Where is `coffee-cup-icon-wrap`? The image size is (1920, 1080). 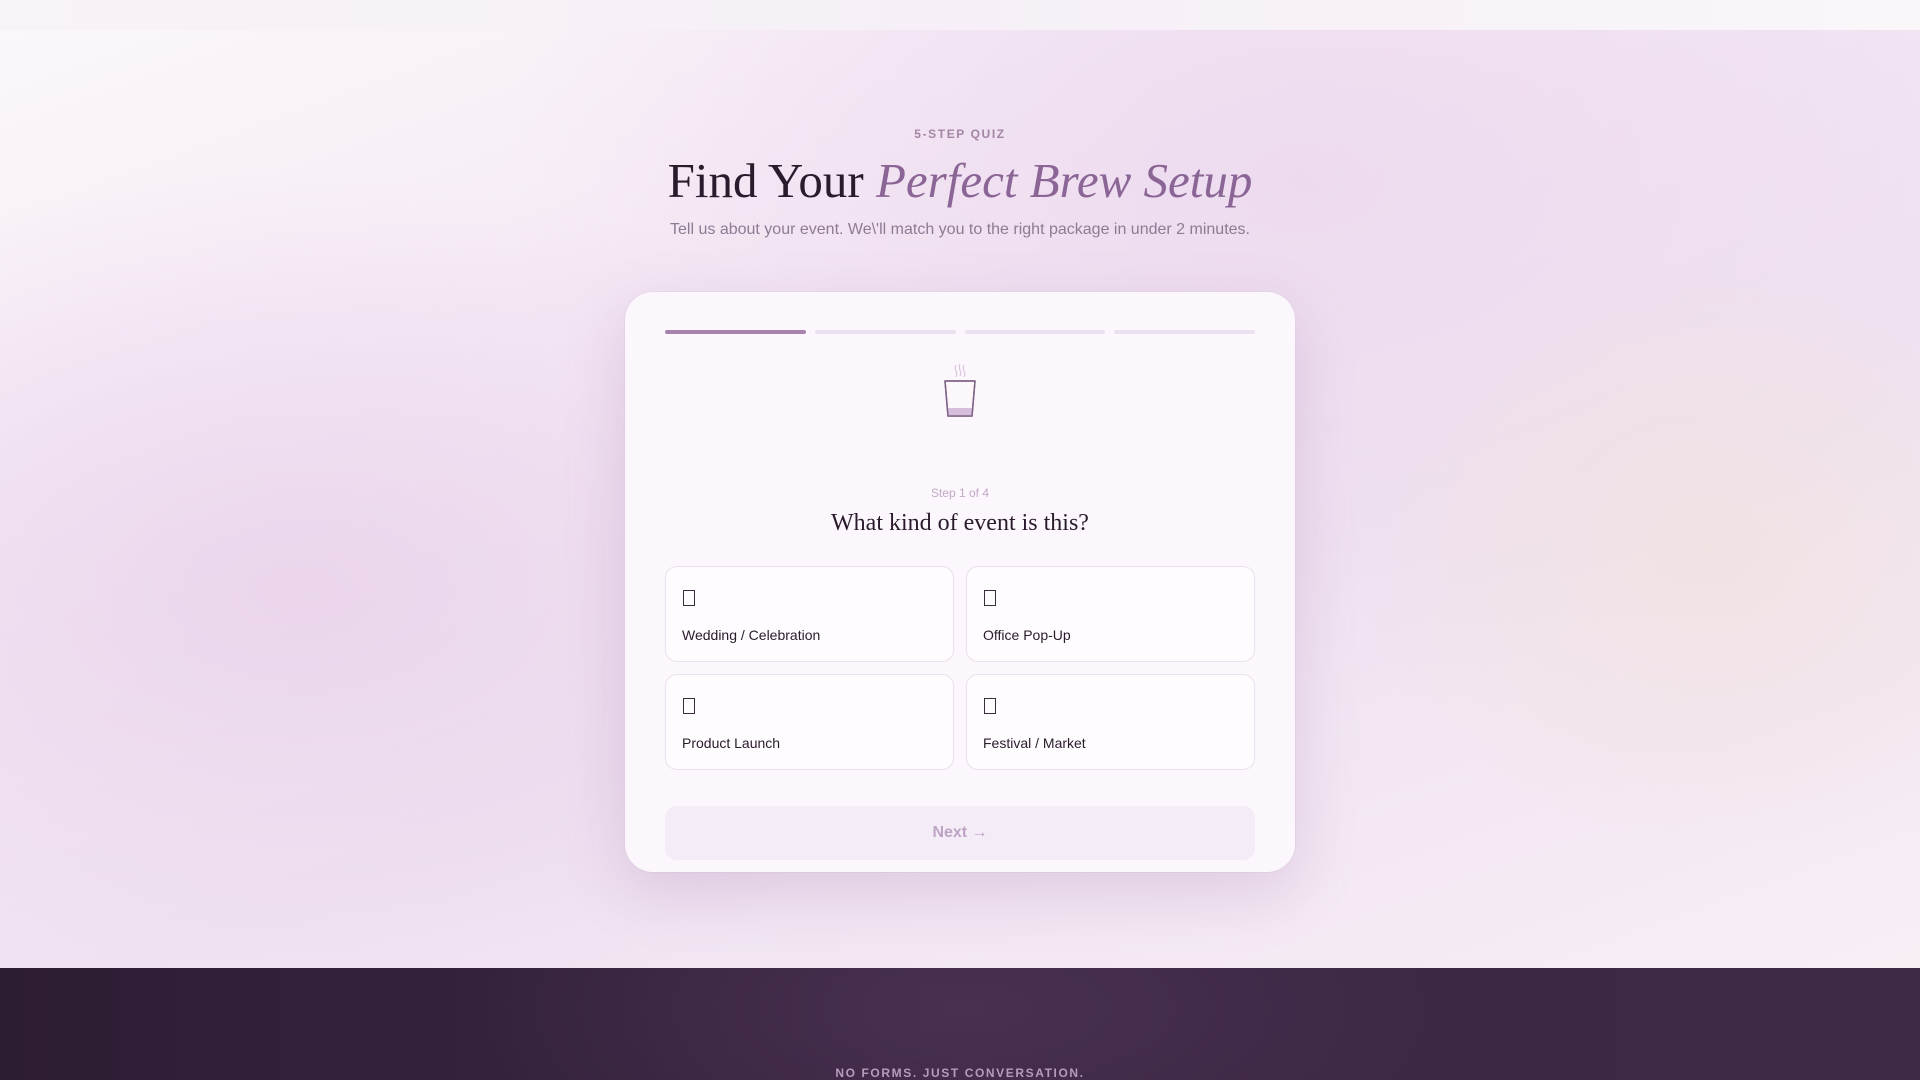
coffee-cup-icon-wrap is located at coordinates (960, 392).